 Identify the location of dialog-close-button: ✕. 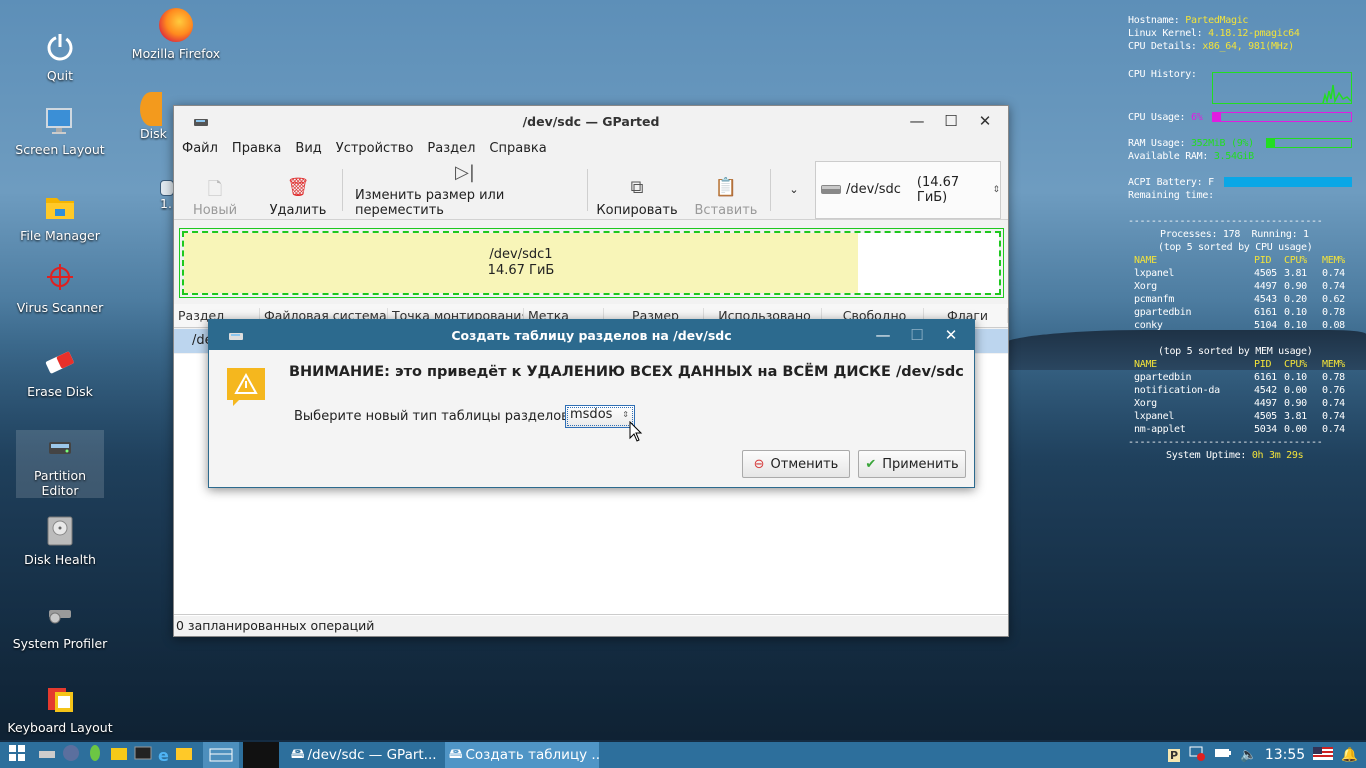
(951, 335).